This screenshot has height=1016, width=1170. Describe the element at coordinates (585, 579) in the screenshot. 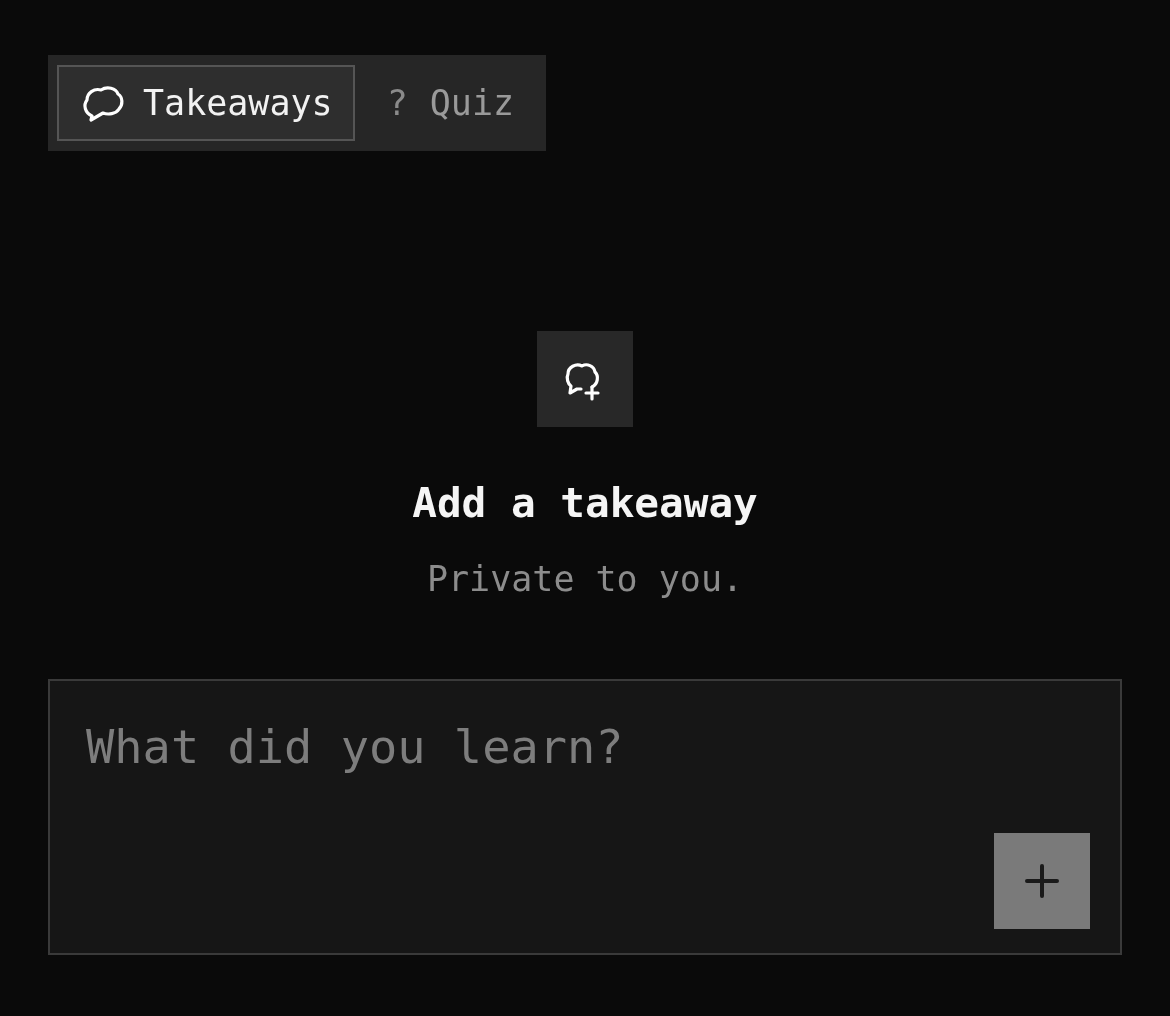

I see `empty-state-subtitle: Private to you.` at that location.